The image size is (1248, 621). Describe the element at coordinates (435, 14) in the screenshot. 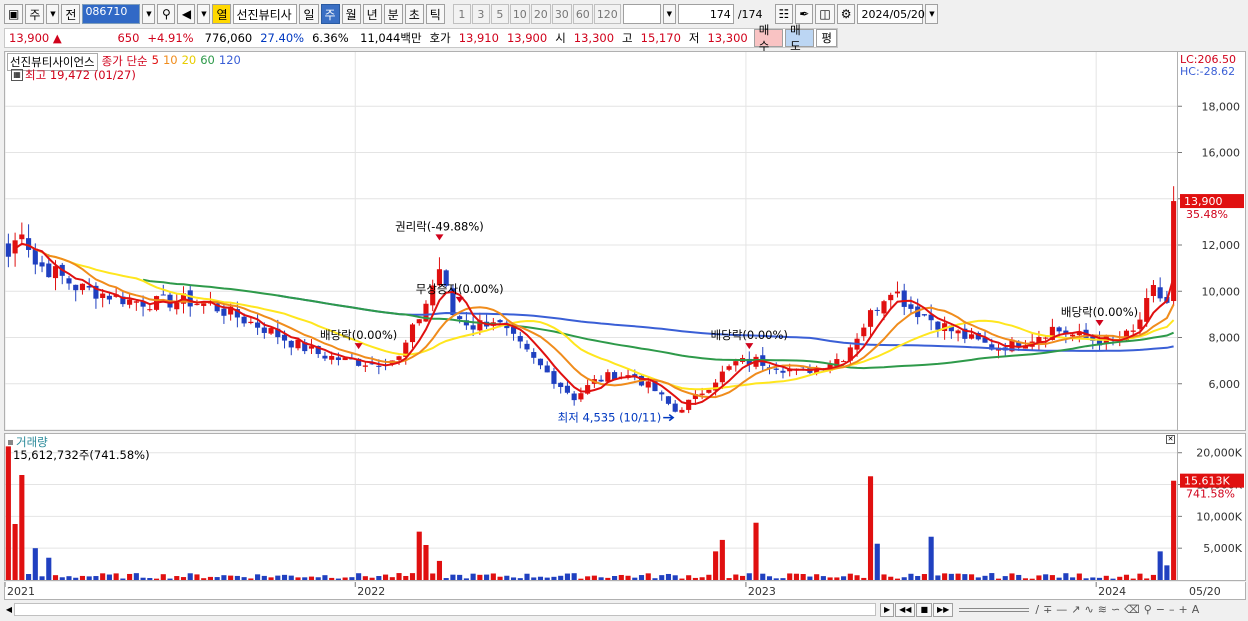

I see `period-tab-6: 틱` at that location.